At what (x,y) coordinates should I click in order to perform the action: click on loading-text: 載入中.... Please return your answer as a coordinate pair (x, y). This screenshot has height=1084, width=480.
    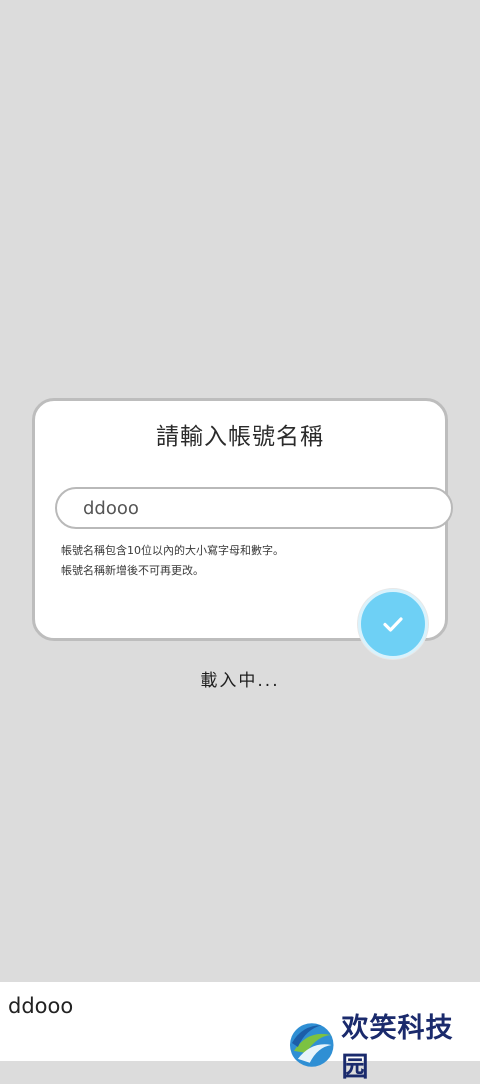
    Looking at the image, I should click on (240, 681).